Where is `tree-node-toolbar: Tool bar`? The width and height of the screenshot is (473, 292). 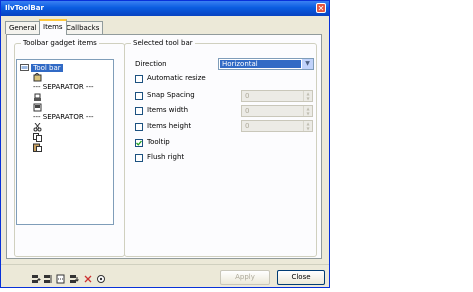 tree-node-toolbar: Tool bar is located at coordinates (41, 68).